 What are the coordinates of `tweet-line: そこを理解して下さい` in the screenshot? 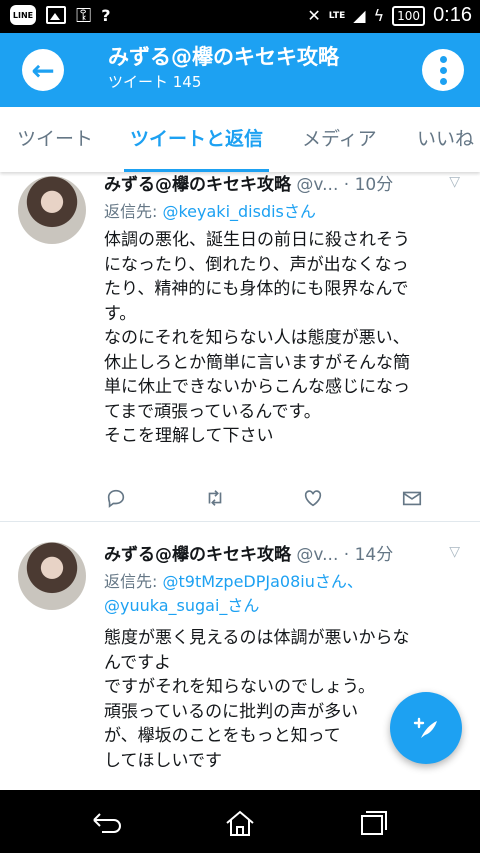 It's located at (189, 436).